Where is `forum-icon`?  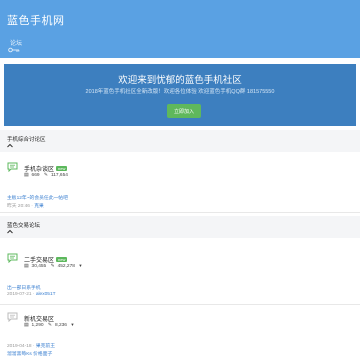
forum-icon is located at coordinates (12, 317).